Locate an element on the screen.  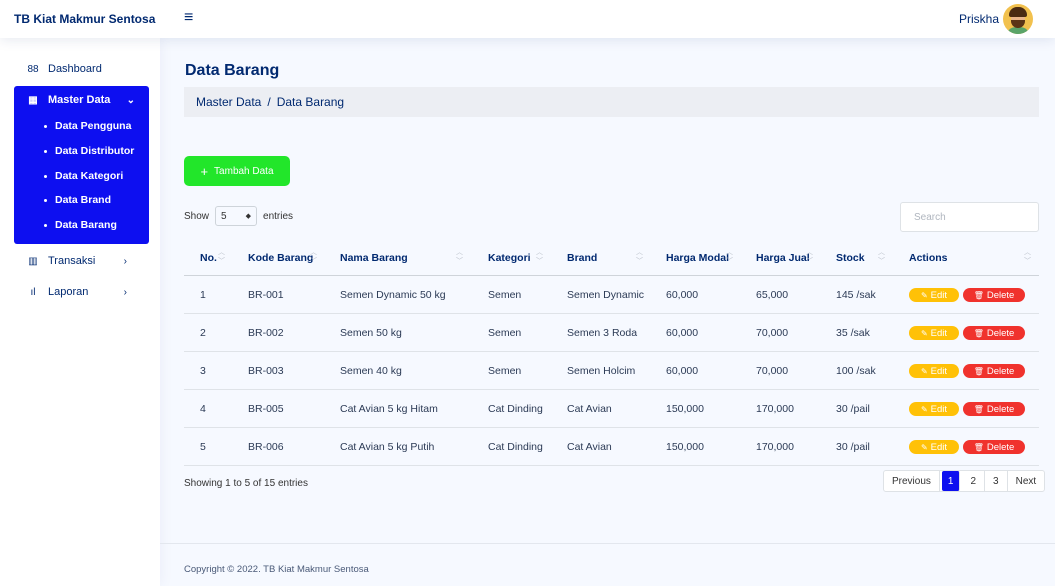
sidebar-subitem-label: Data Distributor is located at coordinates (95, 151).